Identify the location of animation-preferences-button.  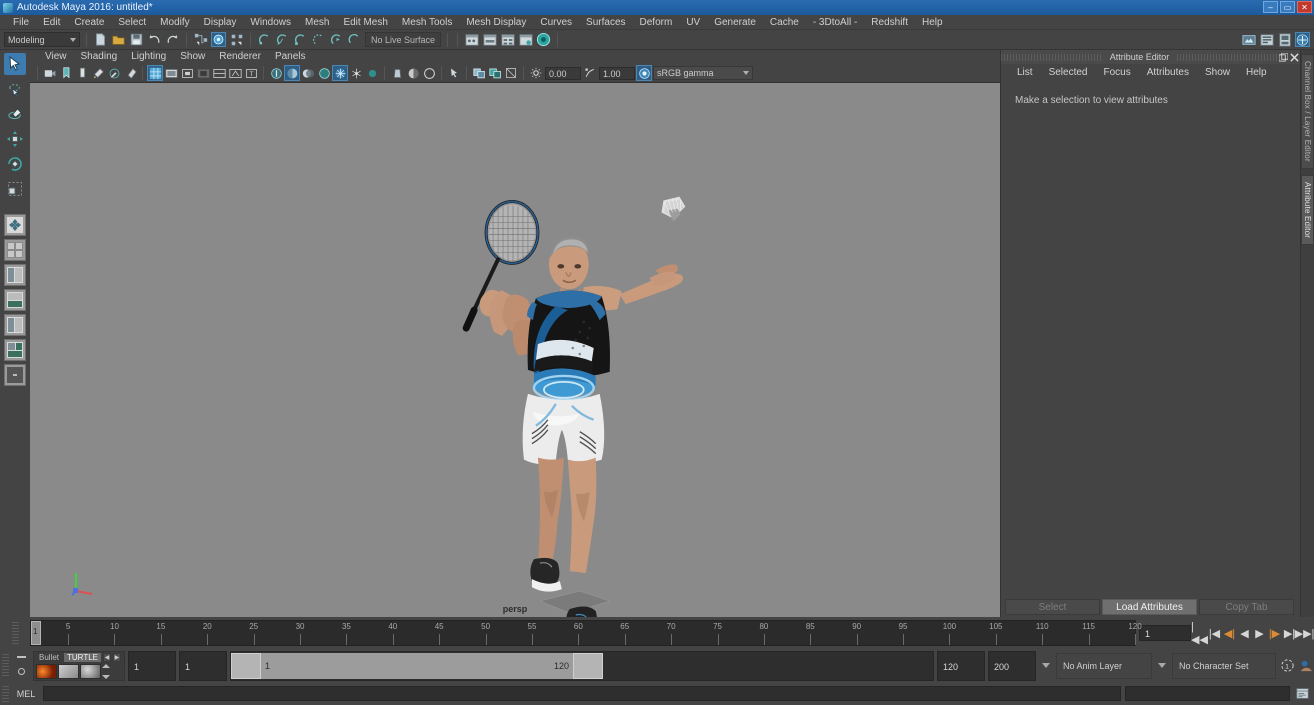
(21, 672).